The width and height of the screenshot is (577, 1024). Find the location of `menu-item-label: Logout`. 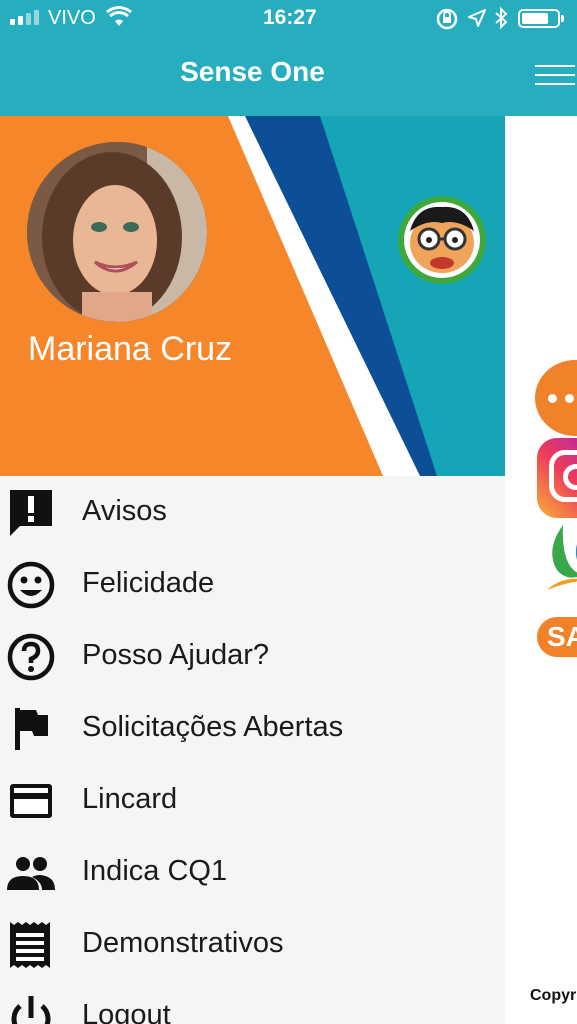

menu-item-label: Logout is located at coordinates (126, 1011).